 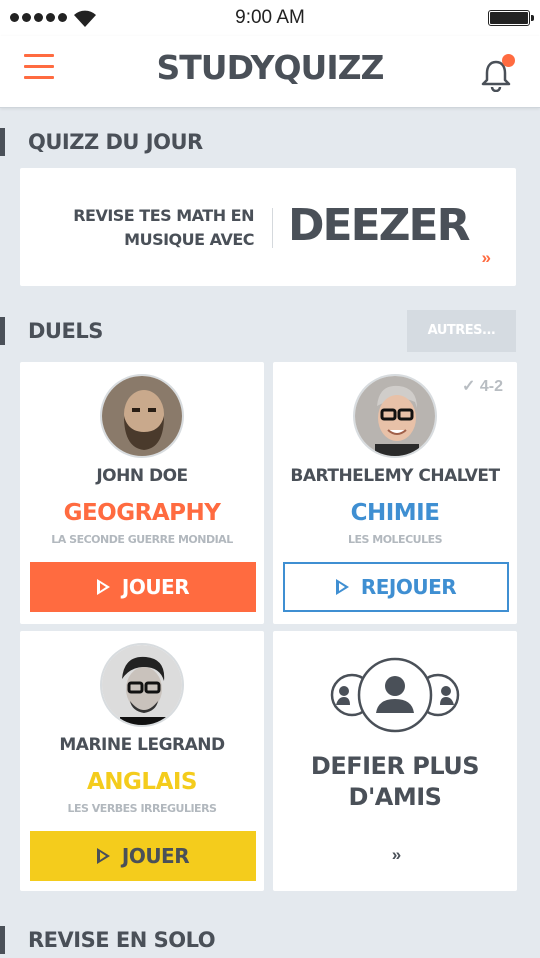 I want to click on status-time: 9:00 AM, so click(x=270, y=17).